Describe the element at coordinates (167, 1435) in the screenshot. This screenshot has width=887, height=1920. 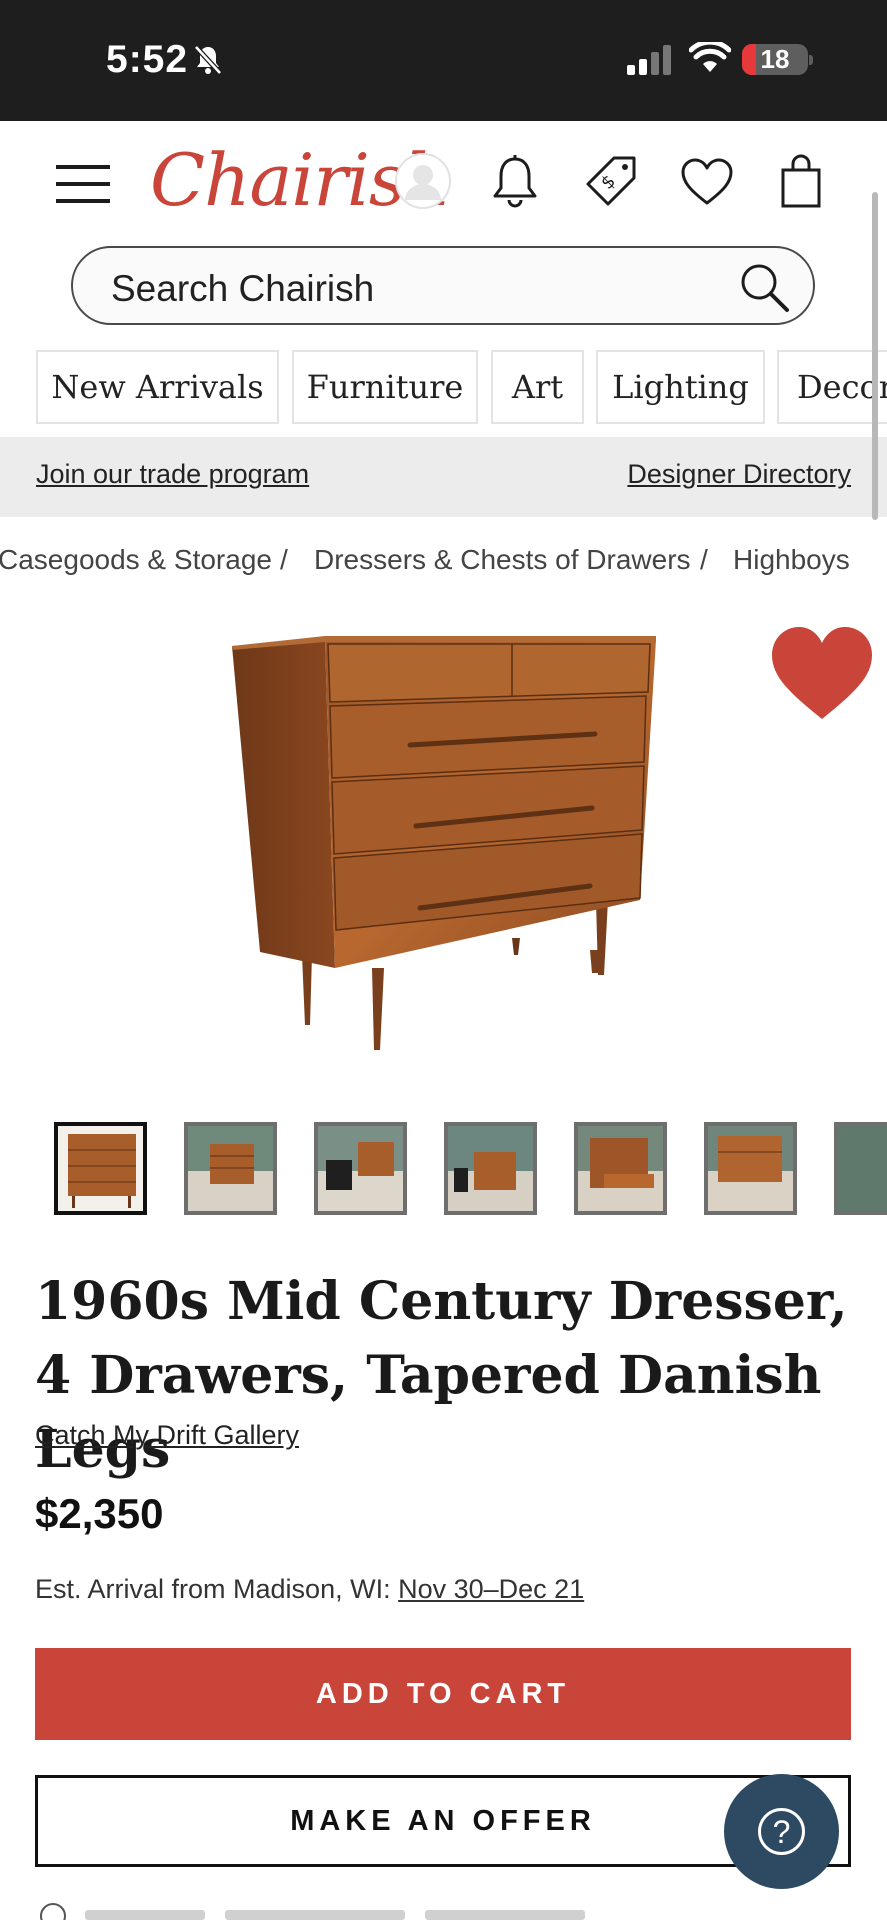
I see `seller-link: Catch My Drift Gallery` at that location.